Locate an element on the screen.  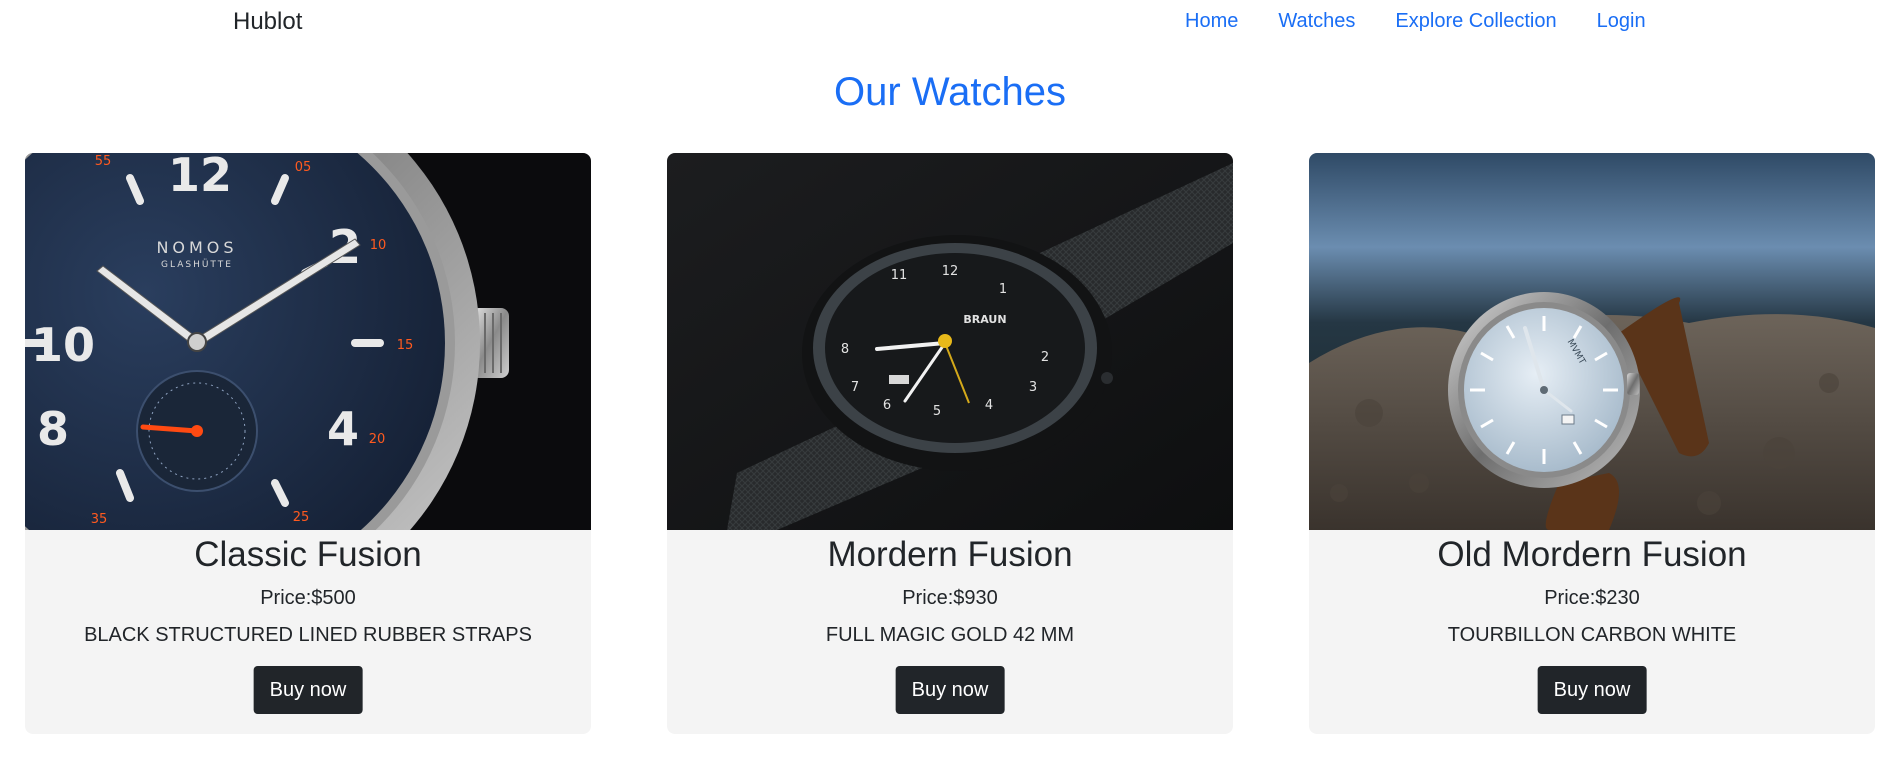
nav-links: Home Watches Explore Collection Login is located at coordinates (1415, 21).